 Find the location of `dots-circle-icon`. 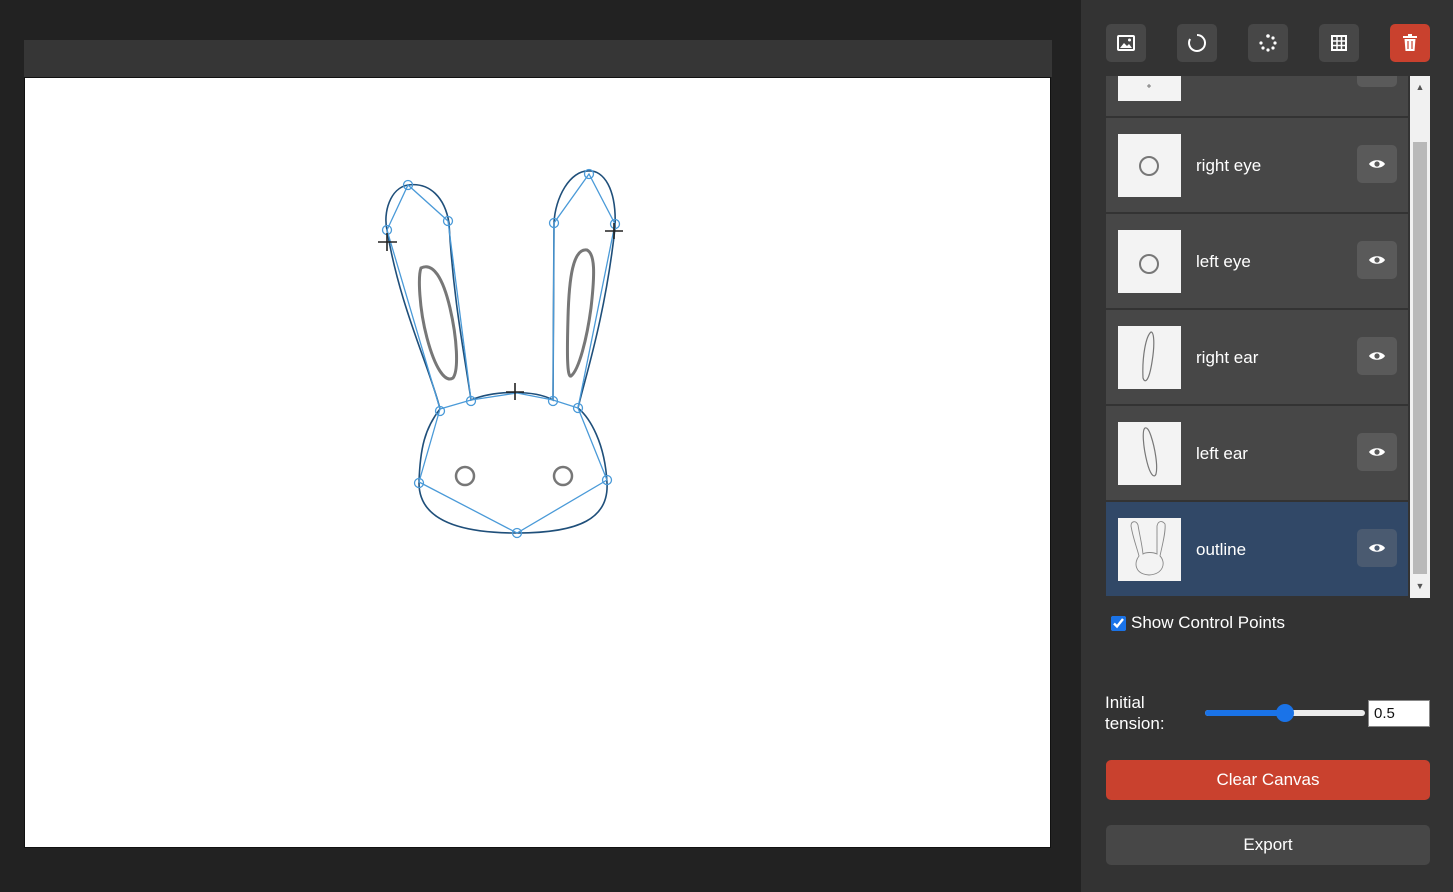

dots-circle-icon is located at coordinates (1268, 43).